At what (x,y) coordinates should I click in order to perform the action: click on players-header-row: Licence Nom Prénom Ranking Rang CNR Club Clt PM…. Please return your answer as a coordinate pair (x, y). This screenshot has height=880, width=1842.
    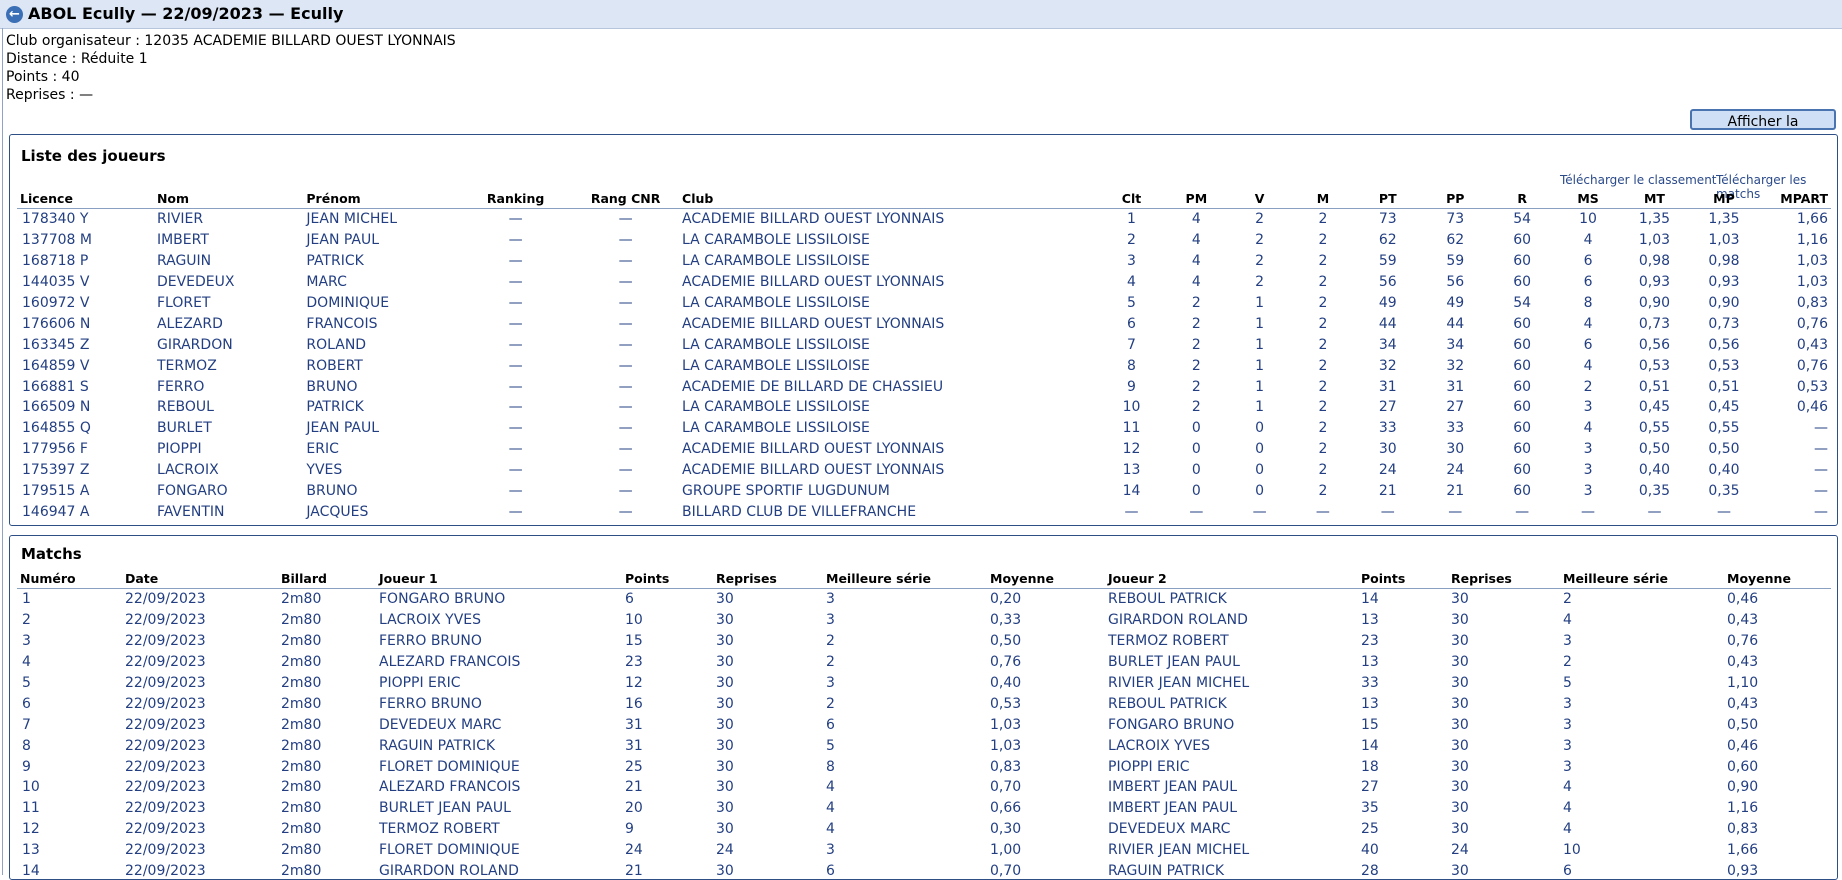
    Looking at the image, I should click on (924, 199).